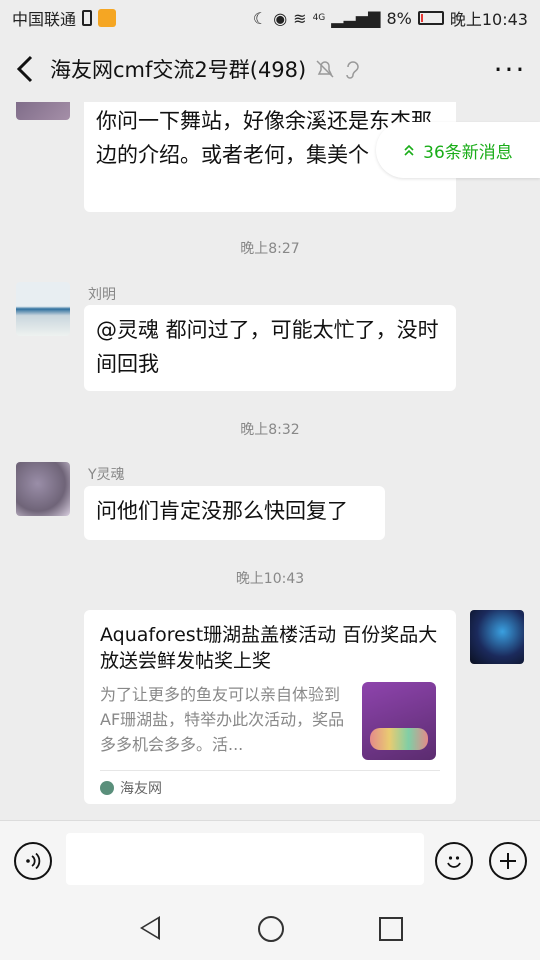 Image resolution: width=540 pixels, height=960 pixels. I want to click on voice-icon, so click(33, 861).